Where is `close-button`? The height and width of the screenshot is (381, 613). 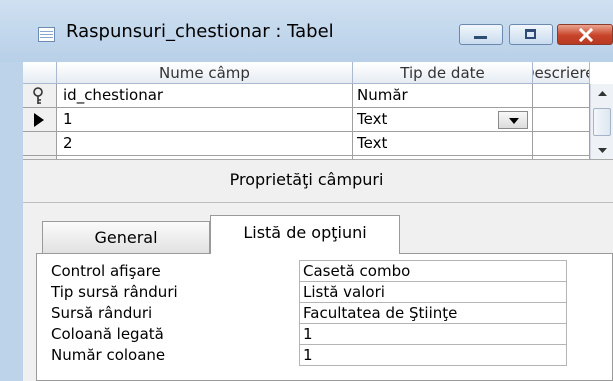 close-button is located at coordinates (585, 34).